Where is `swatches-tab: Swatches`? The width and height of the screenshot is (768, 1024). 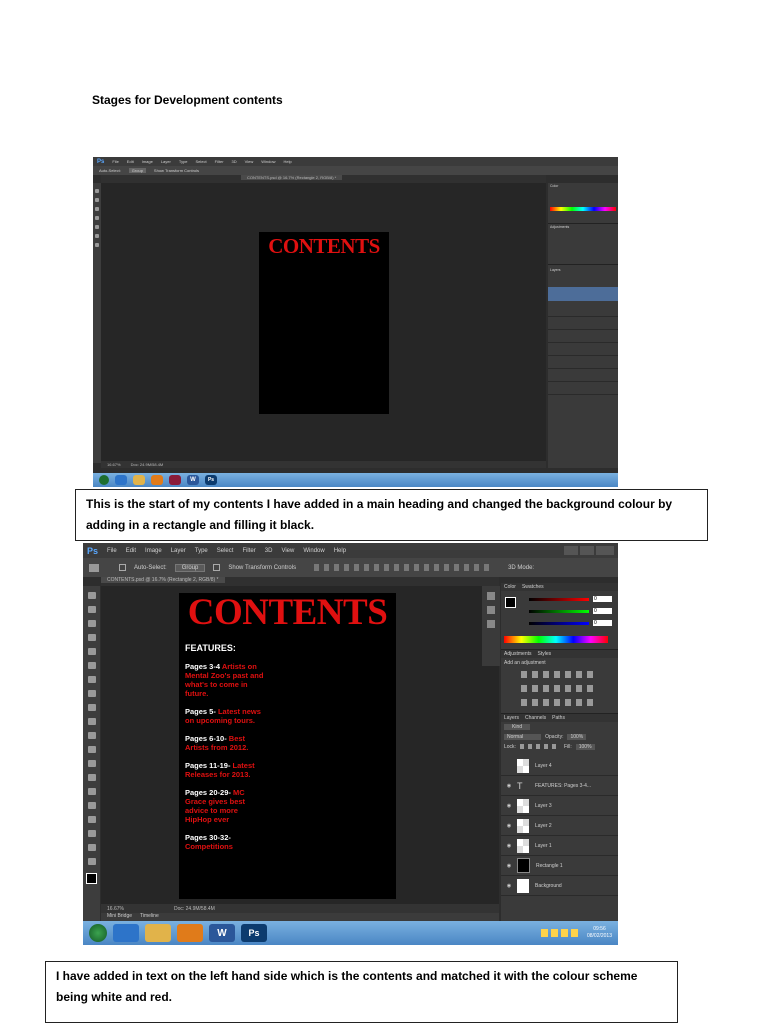 swatches-tab: Swatches is located at coordinates (533, 587).